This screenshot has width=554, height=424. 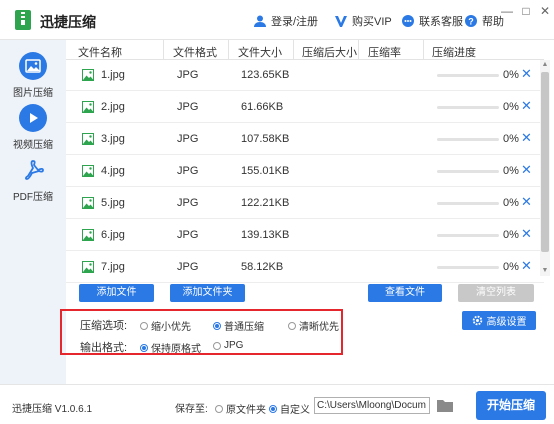 What do you see at coordinates (372, 405) in the screenshot?
I see `save-path-input` at bounding box center [372, 405].